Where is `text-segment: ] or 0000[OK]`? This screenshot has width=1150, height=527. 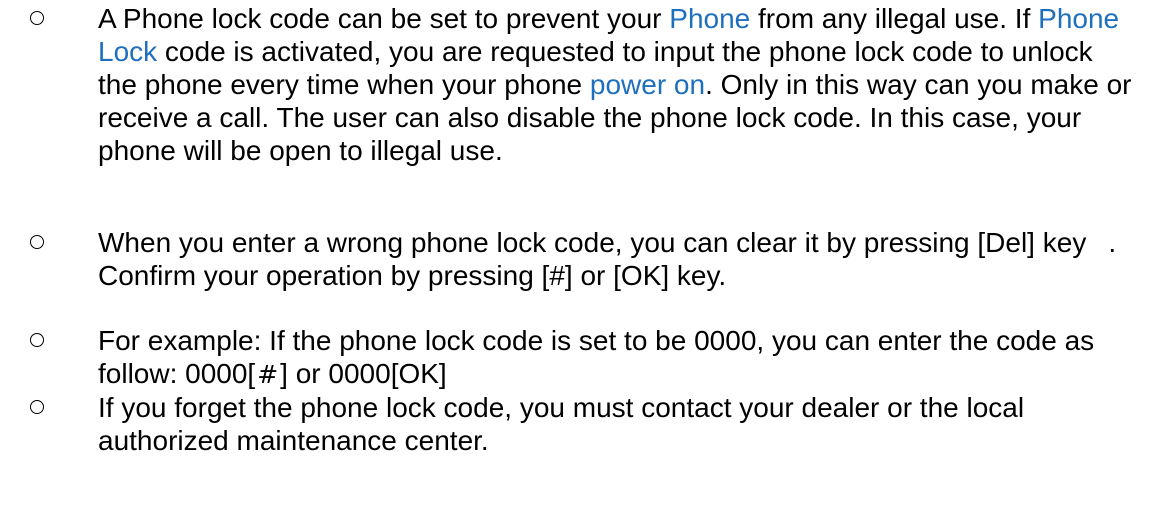 text-segment: ] or 0000[OK] is located at coordinates (363, 373).